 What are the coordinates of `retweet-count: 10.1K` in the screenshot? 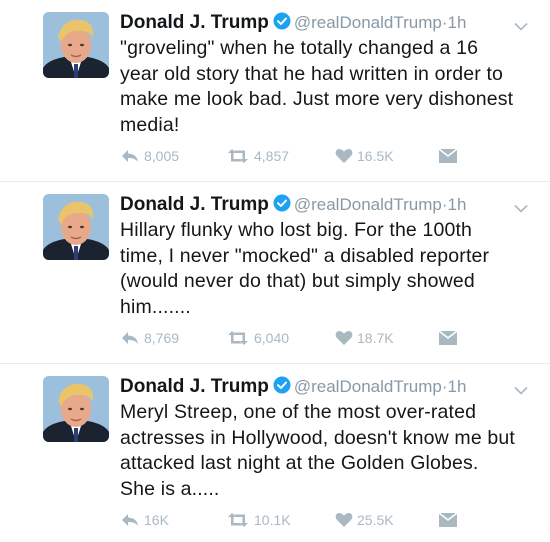 It's located at (272, 520).